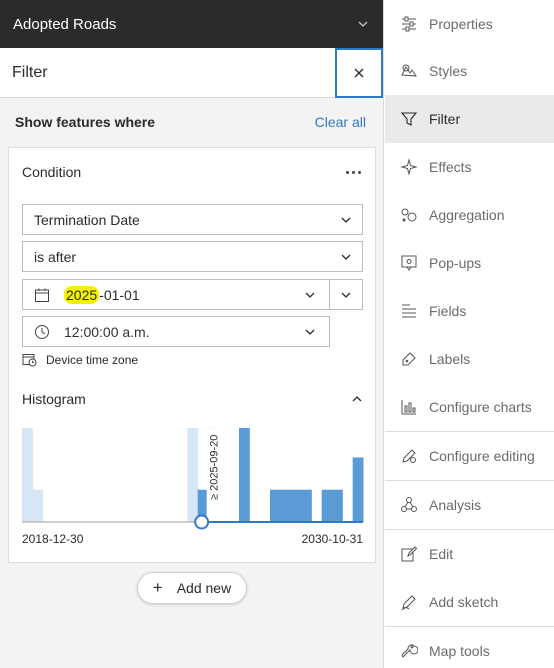  What do you see at coordinates (459, 651) in the screenshot?
I see `nav-label: Map tools` at bounding box center [459, 651].